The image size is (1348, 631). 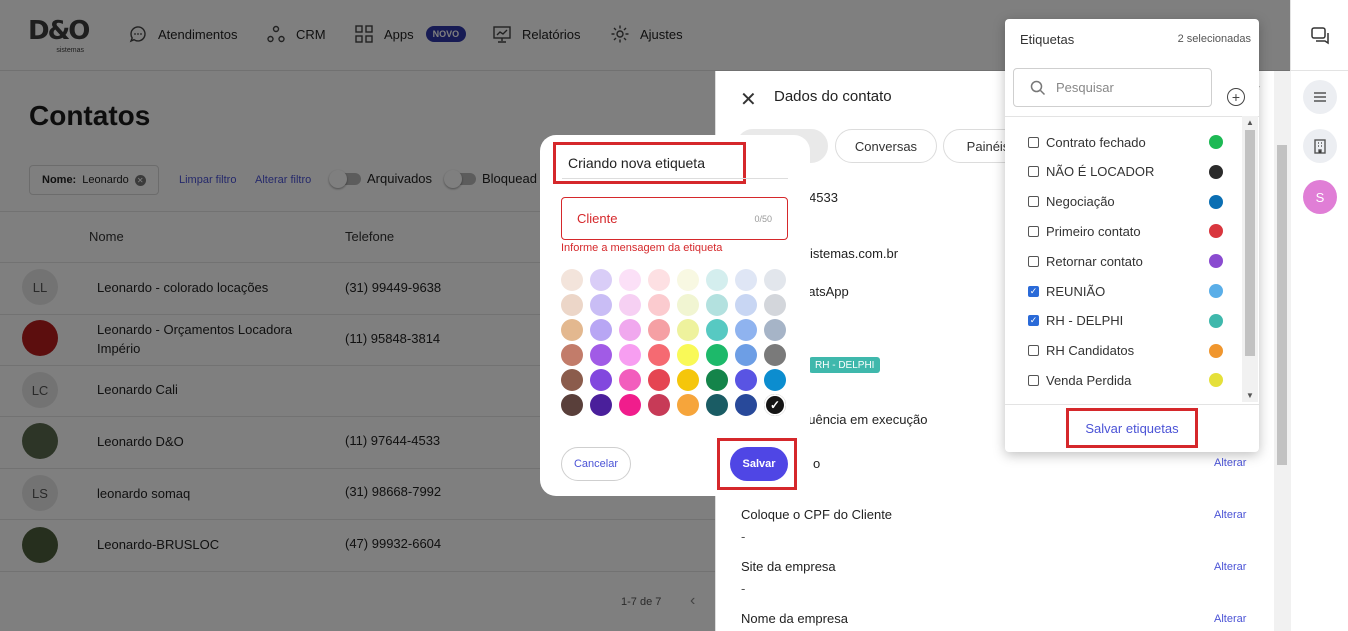 I want to click on save-button: Salvar, so click(x=759, y=464).